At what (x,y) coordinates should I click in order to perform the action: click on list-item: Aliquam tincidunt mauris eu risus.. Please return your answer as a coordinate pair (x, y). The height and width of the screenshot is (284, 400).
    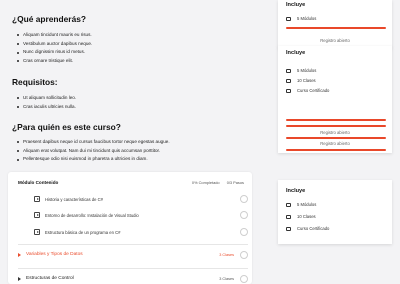
    Looking at the image, I should click on (54, 35).